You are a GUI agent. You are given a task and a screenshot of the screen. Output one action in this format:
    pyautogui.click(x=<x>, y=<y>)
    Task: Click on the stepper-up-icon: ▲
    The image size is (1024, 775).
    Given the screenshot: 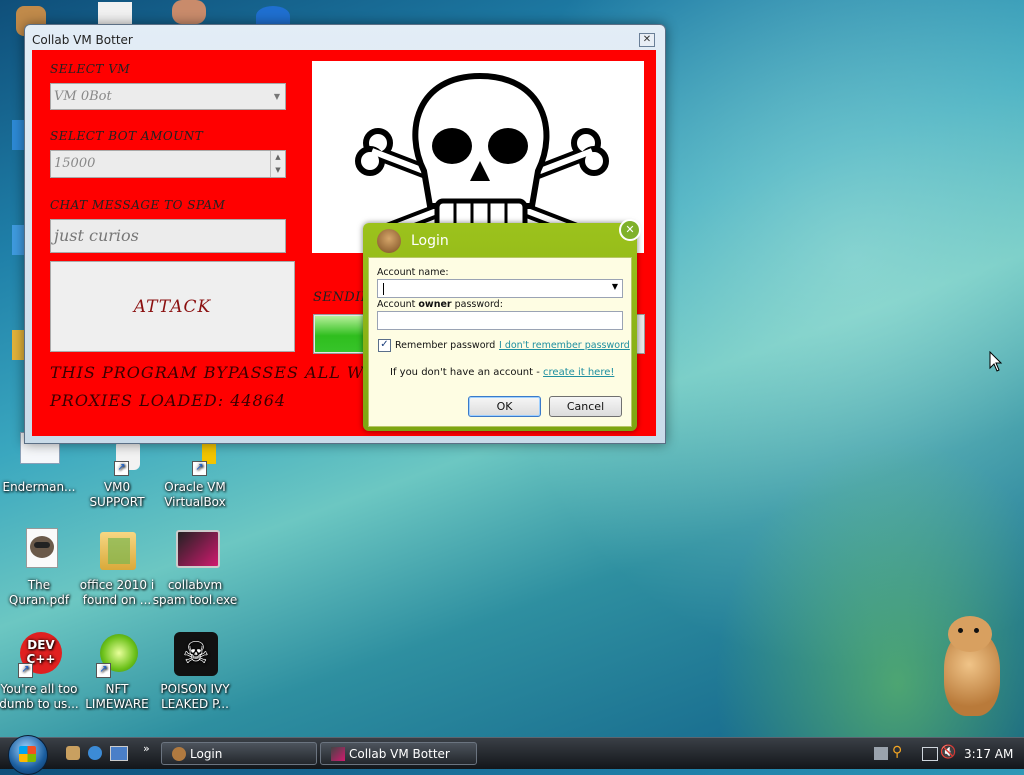 What is the action you would take?
    pyautogui.click(x=277, y=157)
    